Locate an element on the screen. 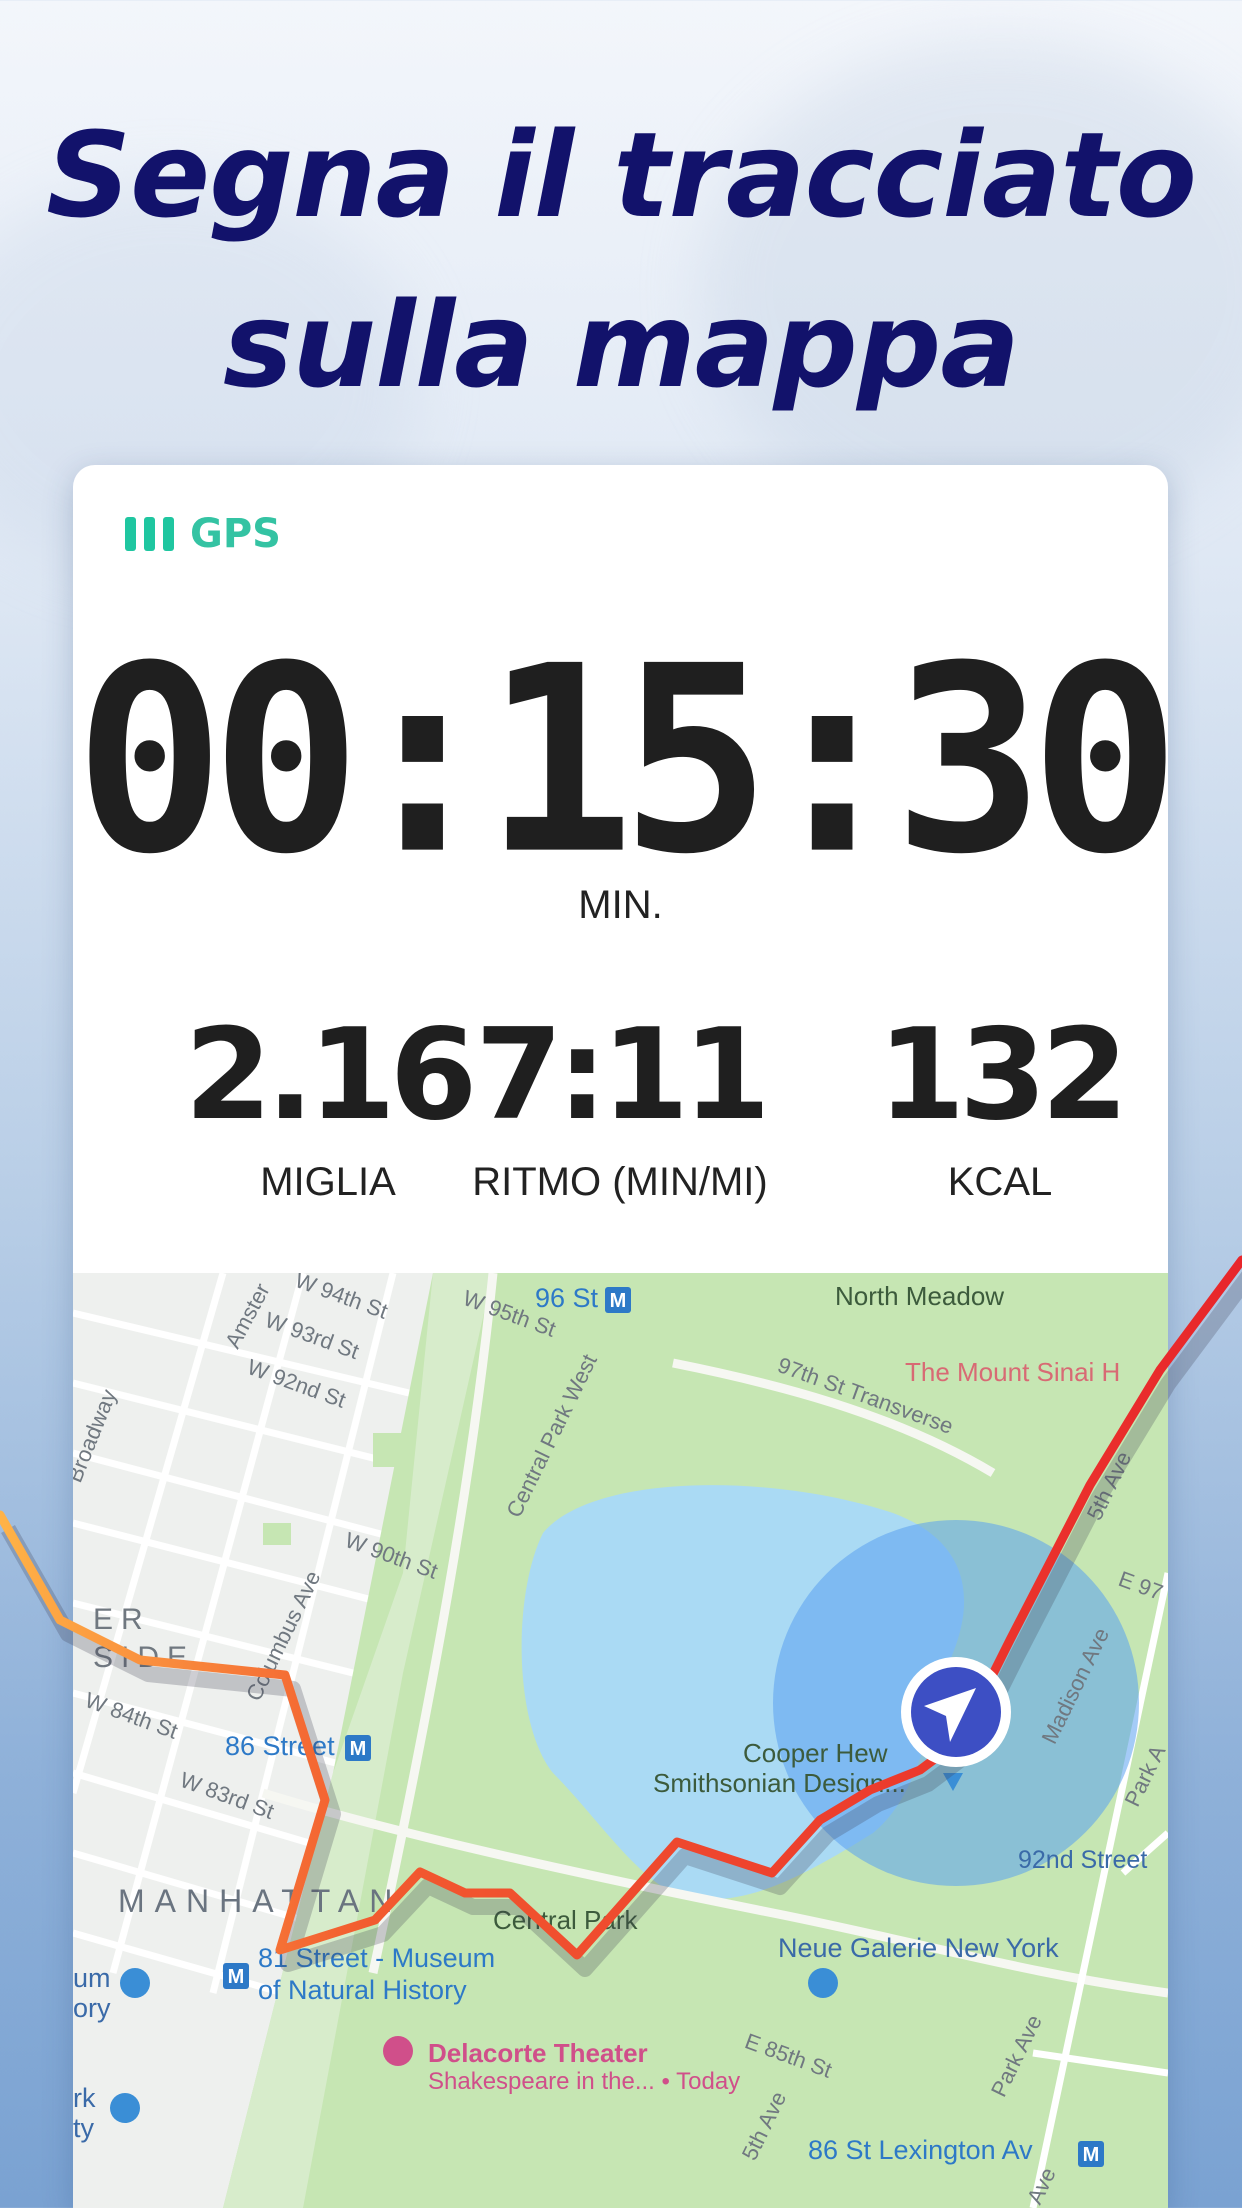 This screenshot has height=2208, width=1242. stat-pace: 7:11 RITMO (MIN/MI) is located at coordinates (620, 1107).